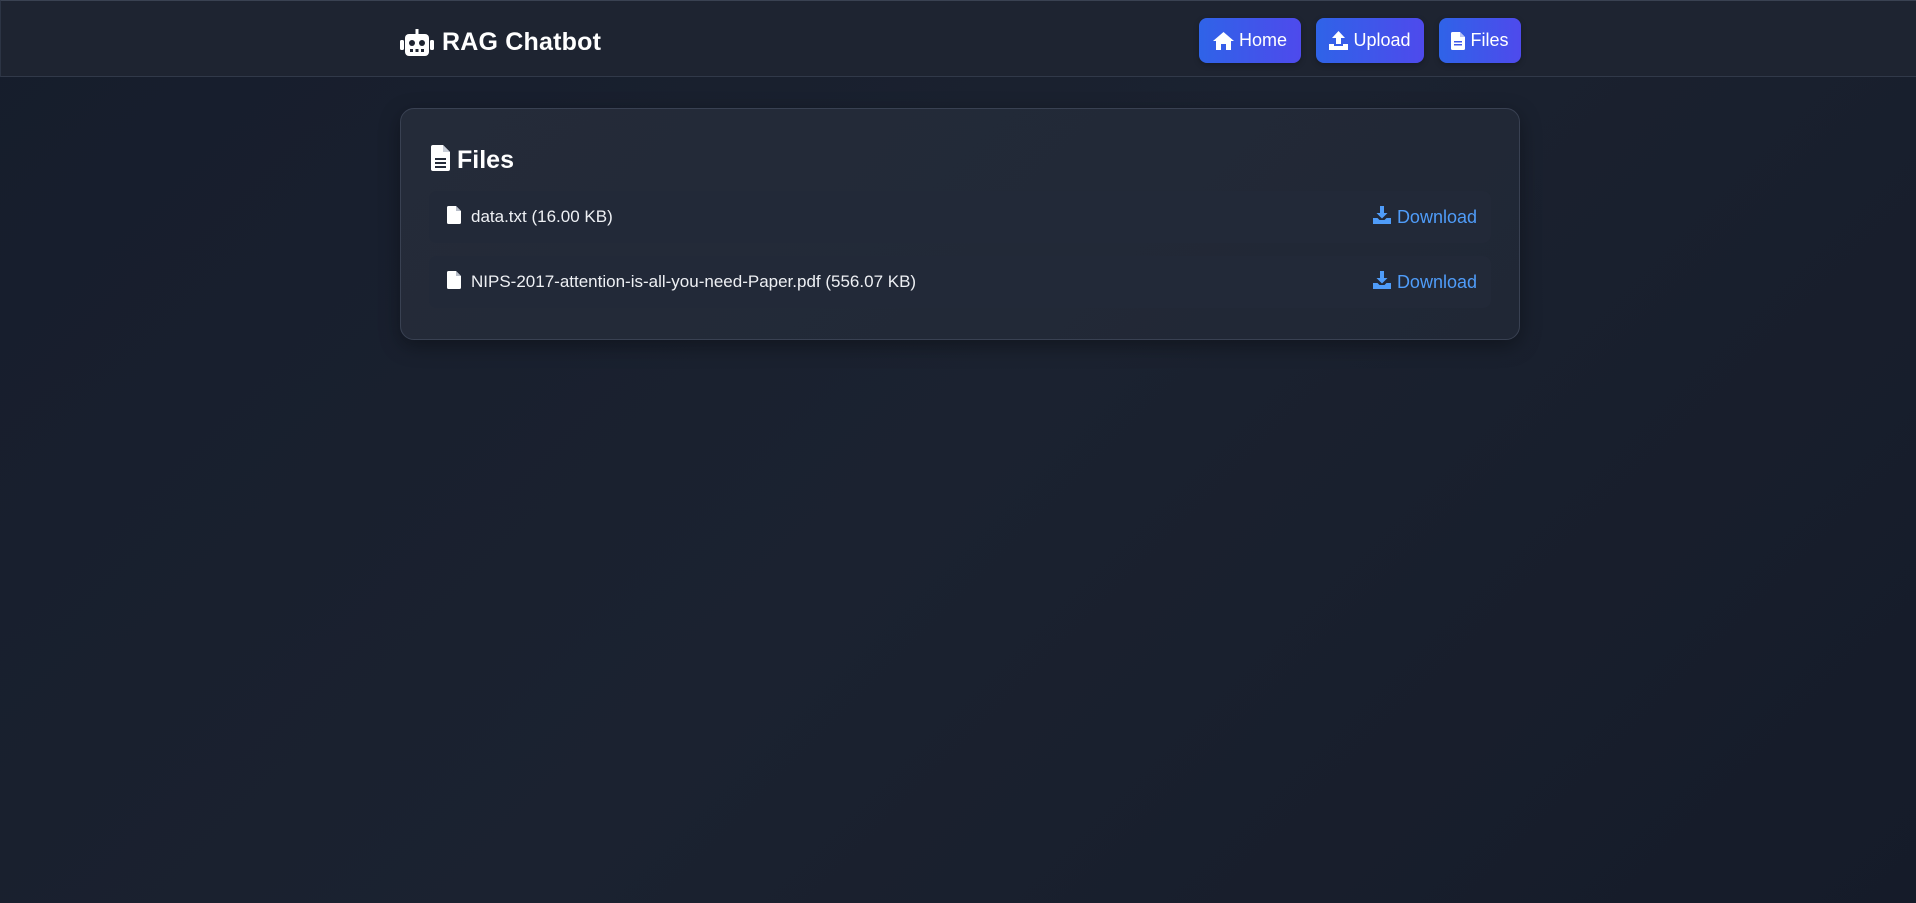 The height and width of the screenshot is (903, 1916). I want to click on files-card-header: Files, so click(472, 160).